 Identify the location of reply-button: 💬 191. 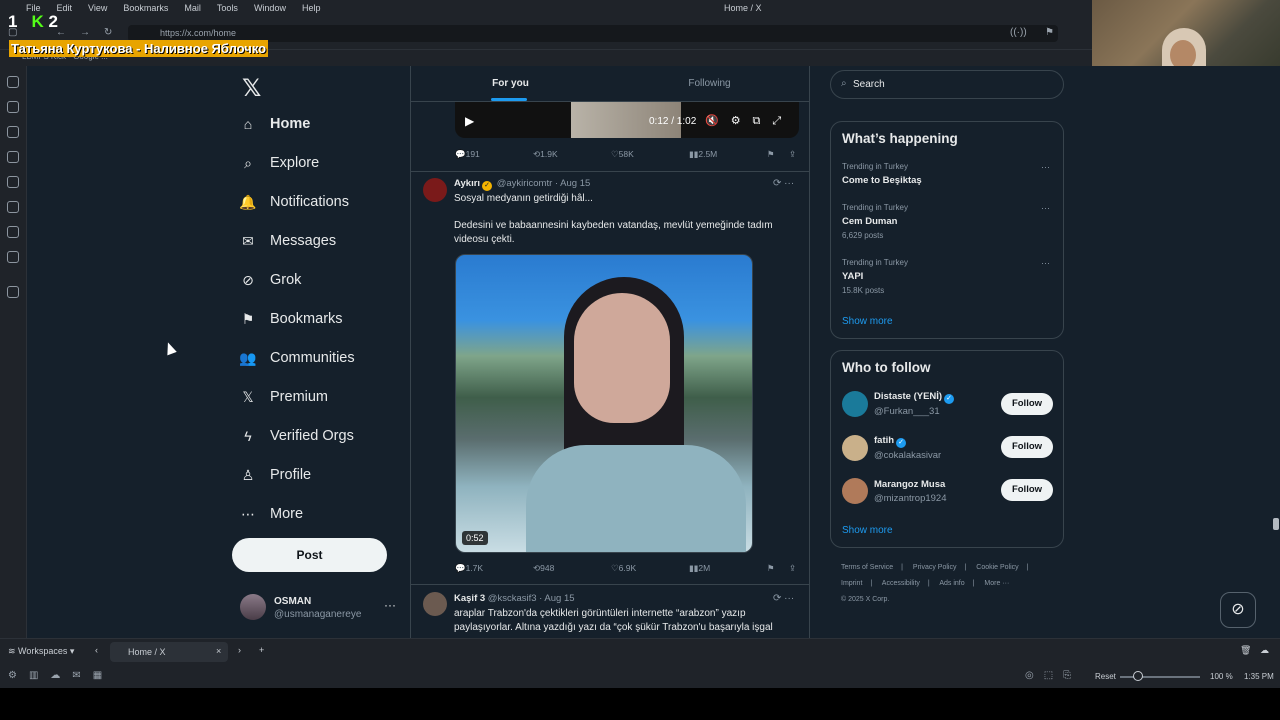
(467, 154).